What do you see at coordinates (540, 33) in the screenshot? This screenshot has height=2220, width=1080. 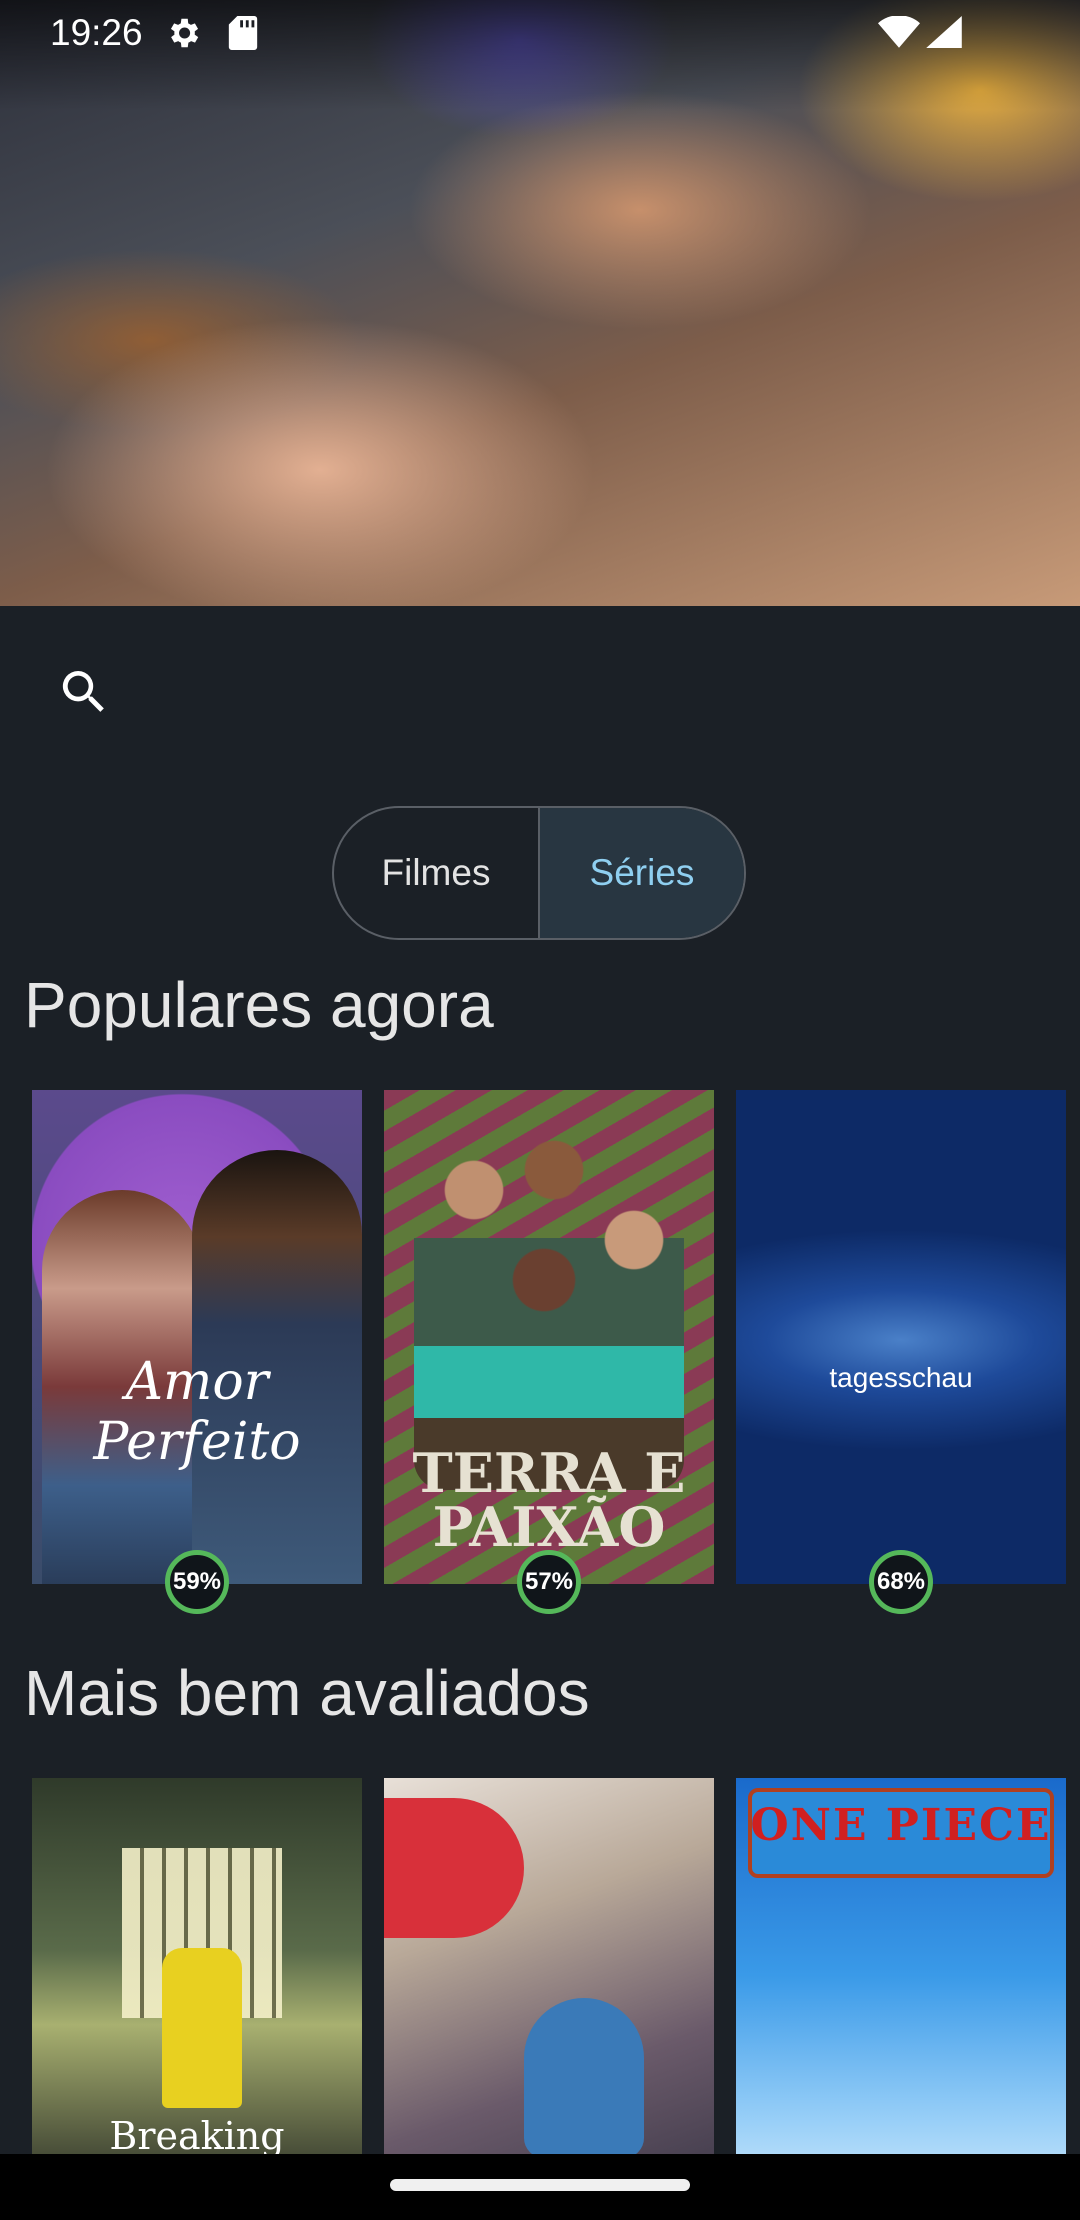 I see `status-bar: 19:26` at bounding box center [540, 33].